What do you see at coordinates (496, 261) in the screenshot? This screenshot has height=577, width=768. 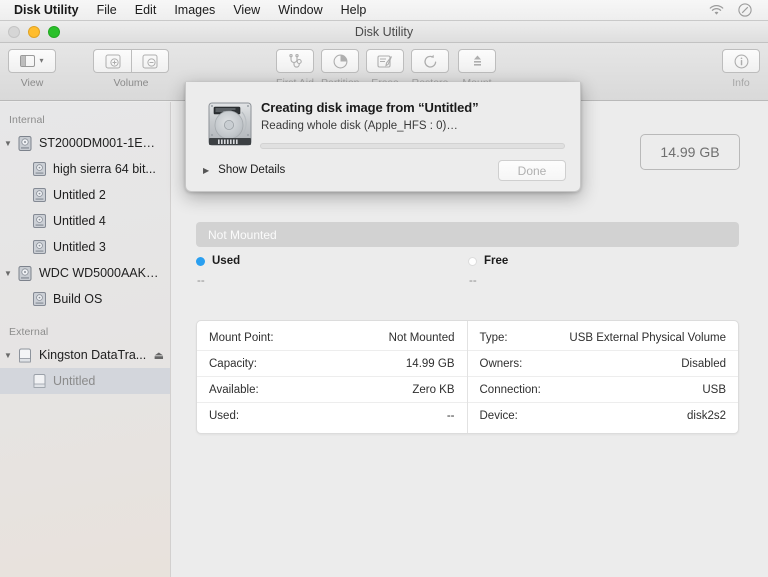 I see `legend-label: Free` at bounding box center [496, 261].